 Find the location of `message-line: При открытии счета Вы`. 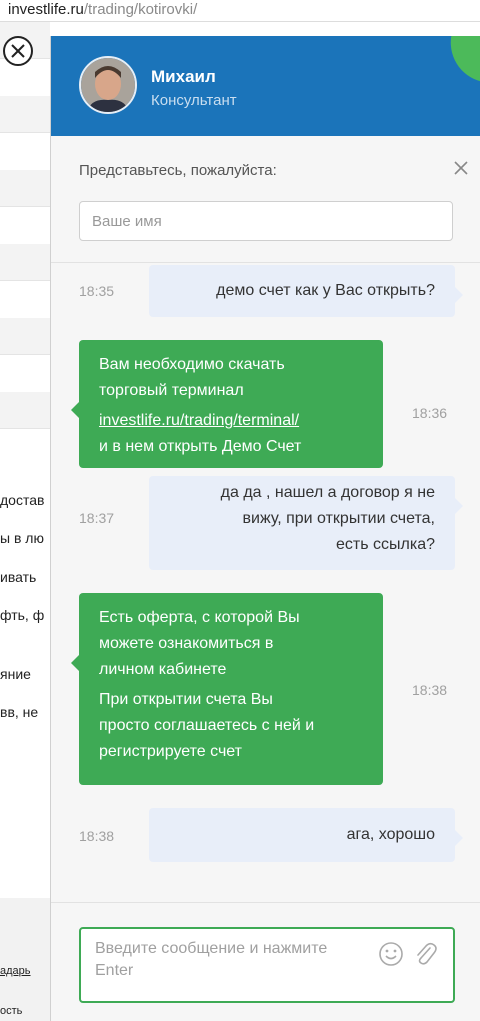

message-line: При открытии счета Вы is located at coordinates (186, 699).